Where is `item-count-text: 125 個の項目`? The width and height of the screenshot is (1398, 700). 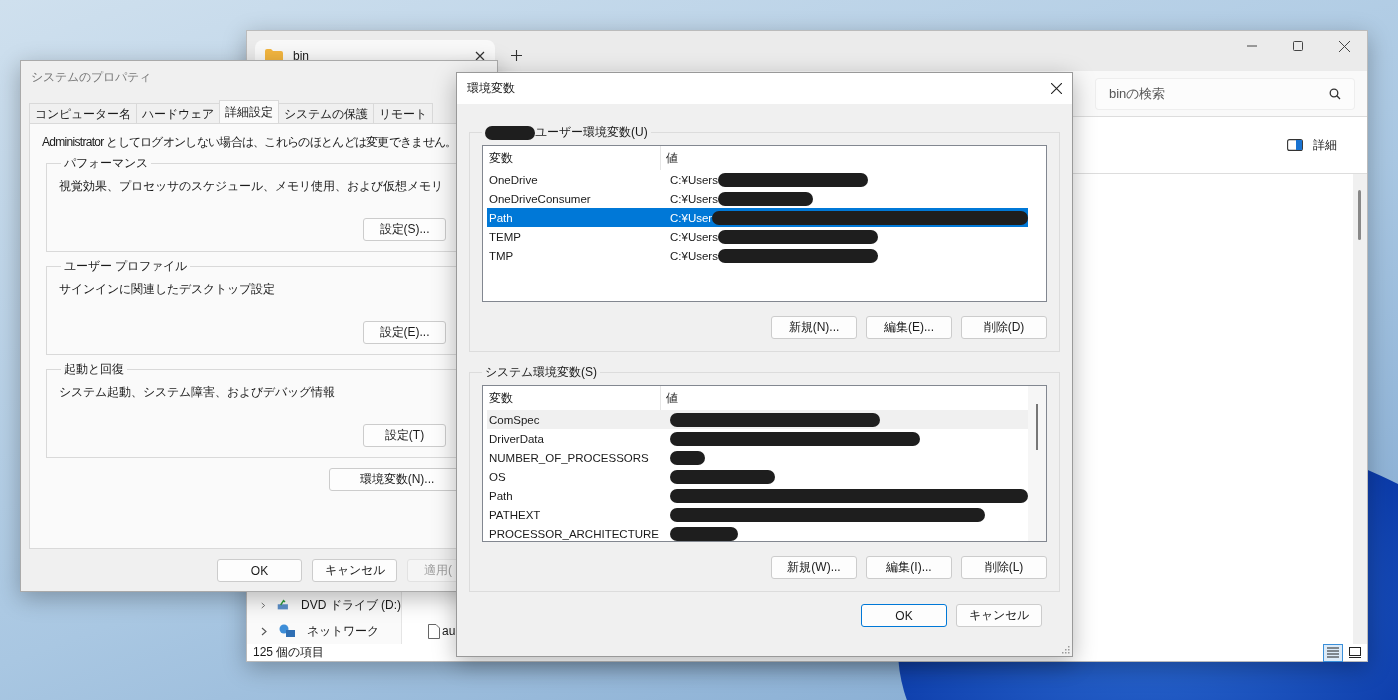
item-count-text: 125 個の項目 is located at coordinates (289, 652).